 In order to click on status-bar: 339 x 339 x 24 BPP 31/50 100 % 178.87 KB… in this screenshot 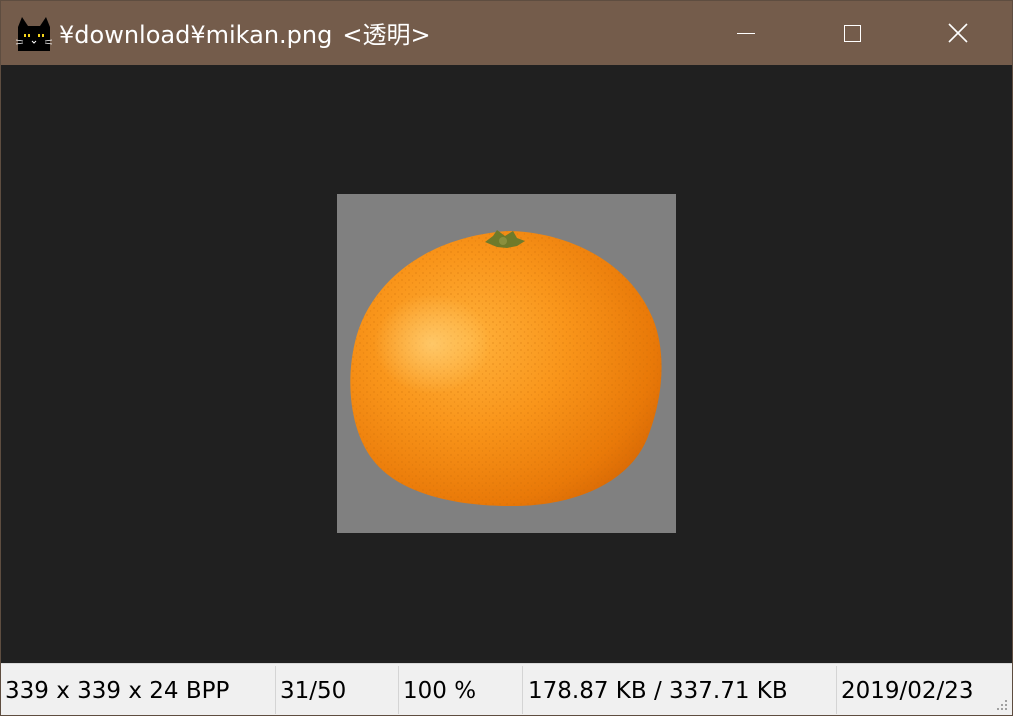, I will do `click(506, 689)`.